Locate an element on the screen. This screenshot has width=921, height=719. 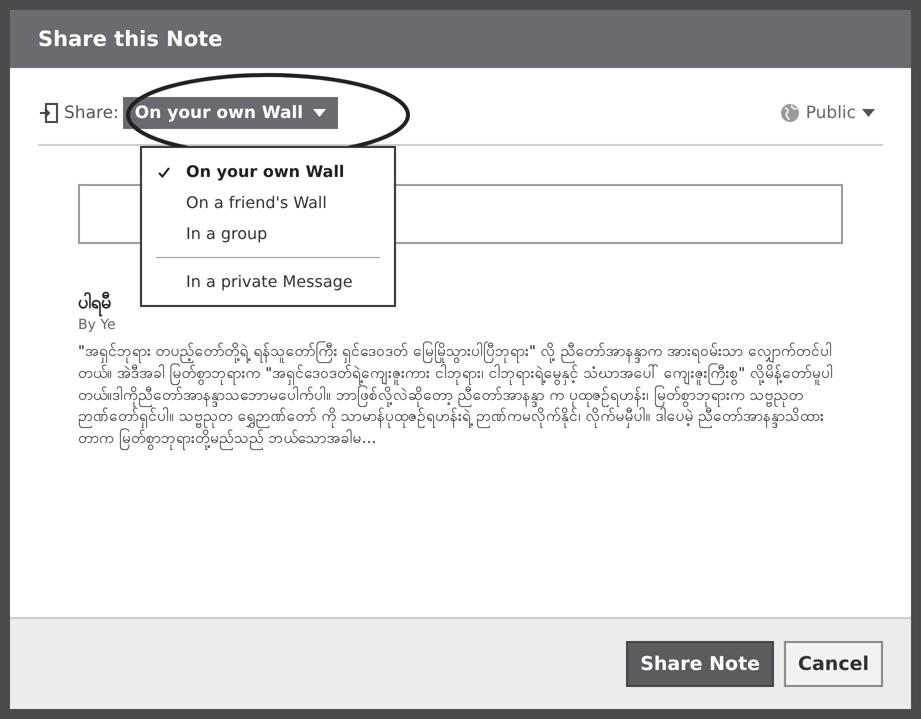
message-field is located at coordinates (460, 214).